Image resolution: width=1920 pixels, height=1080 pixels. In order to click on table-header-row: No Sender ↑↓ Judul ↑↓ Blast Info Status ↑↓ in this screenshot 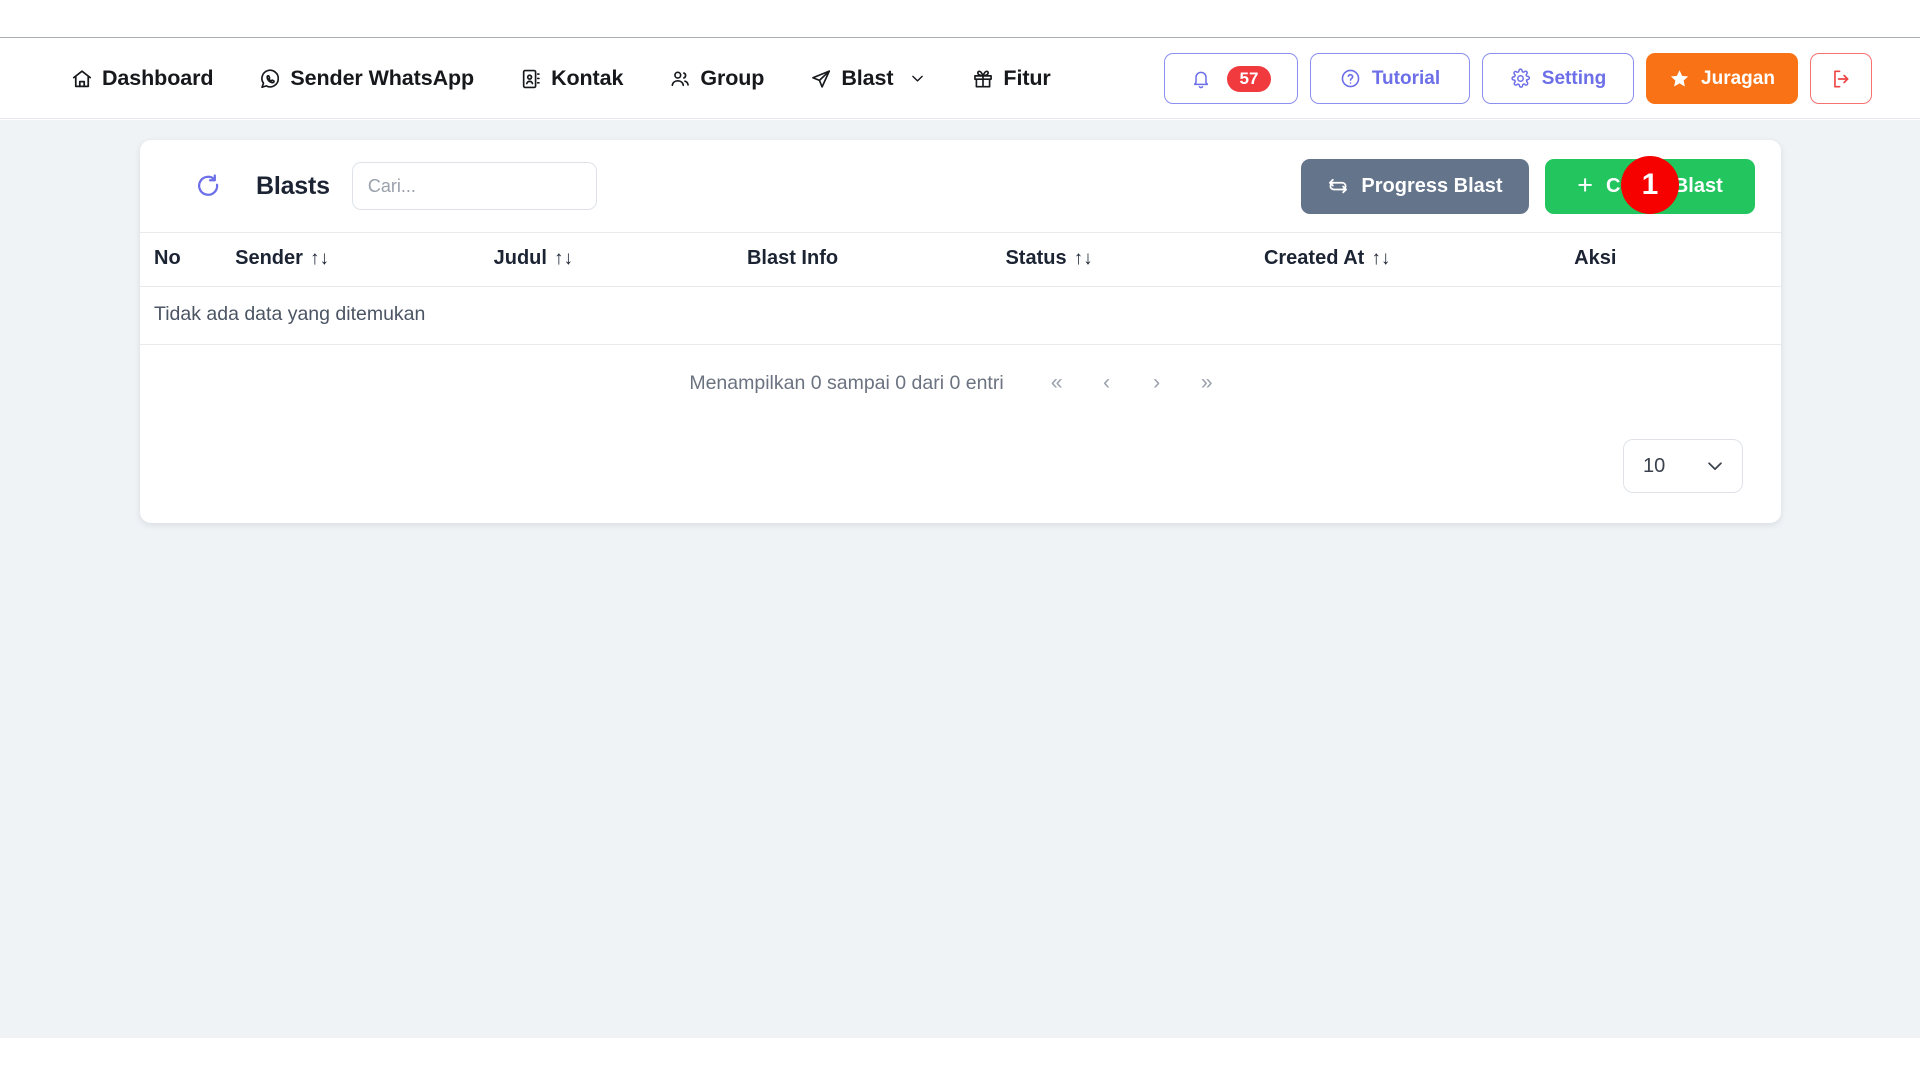, I will do `click(960, 259)`.